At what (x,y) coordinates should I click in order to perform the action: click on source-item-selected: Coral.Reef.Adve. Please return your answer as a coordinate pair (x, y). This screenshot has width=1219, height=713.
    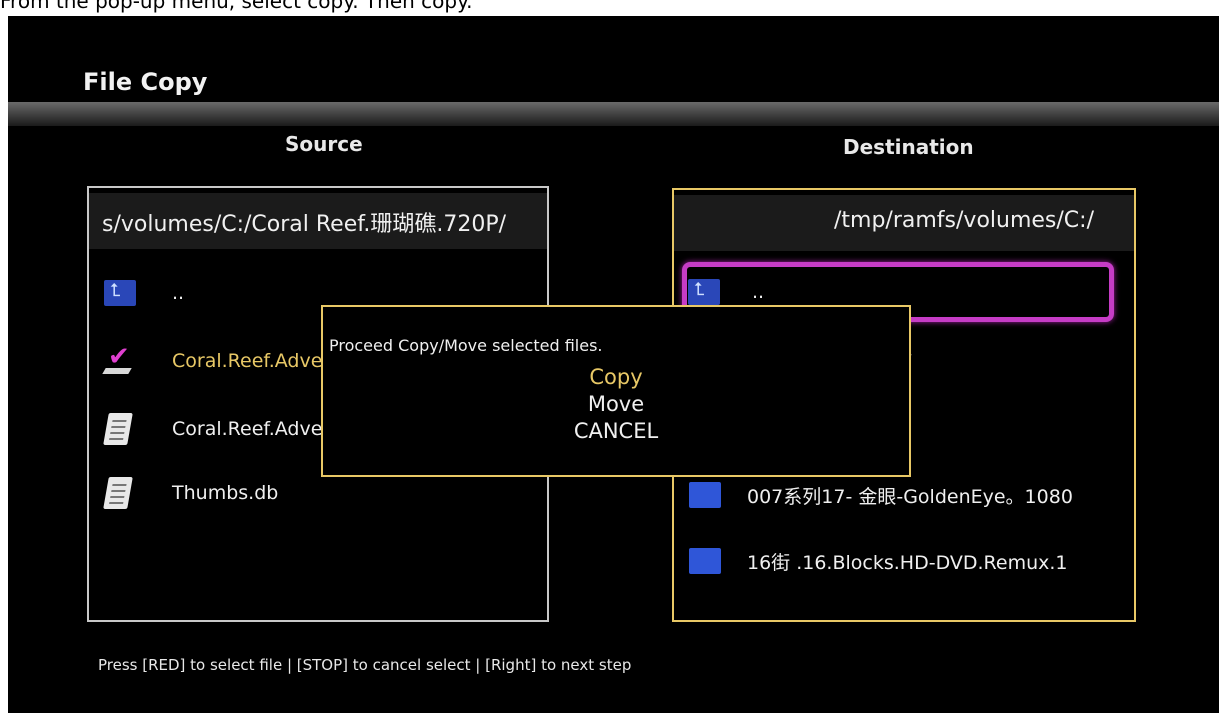
    Looking at the image, I should click on (213, 361).